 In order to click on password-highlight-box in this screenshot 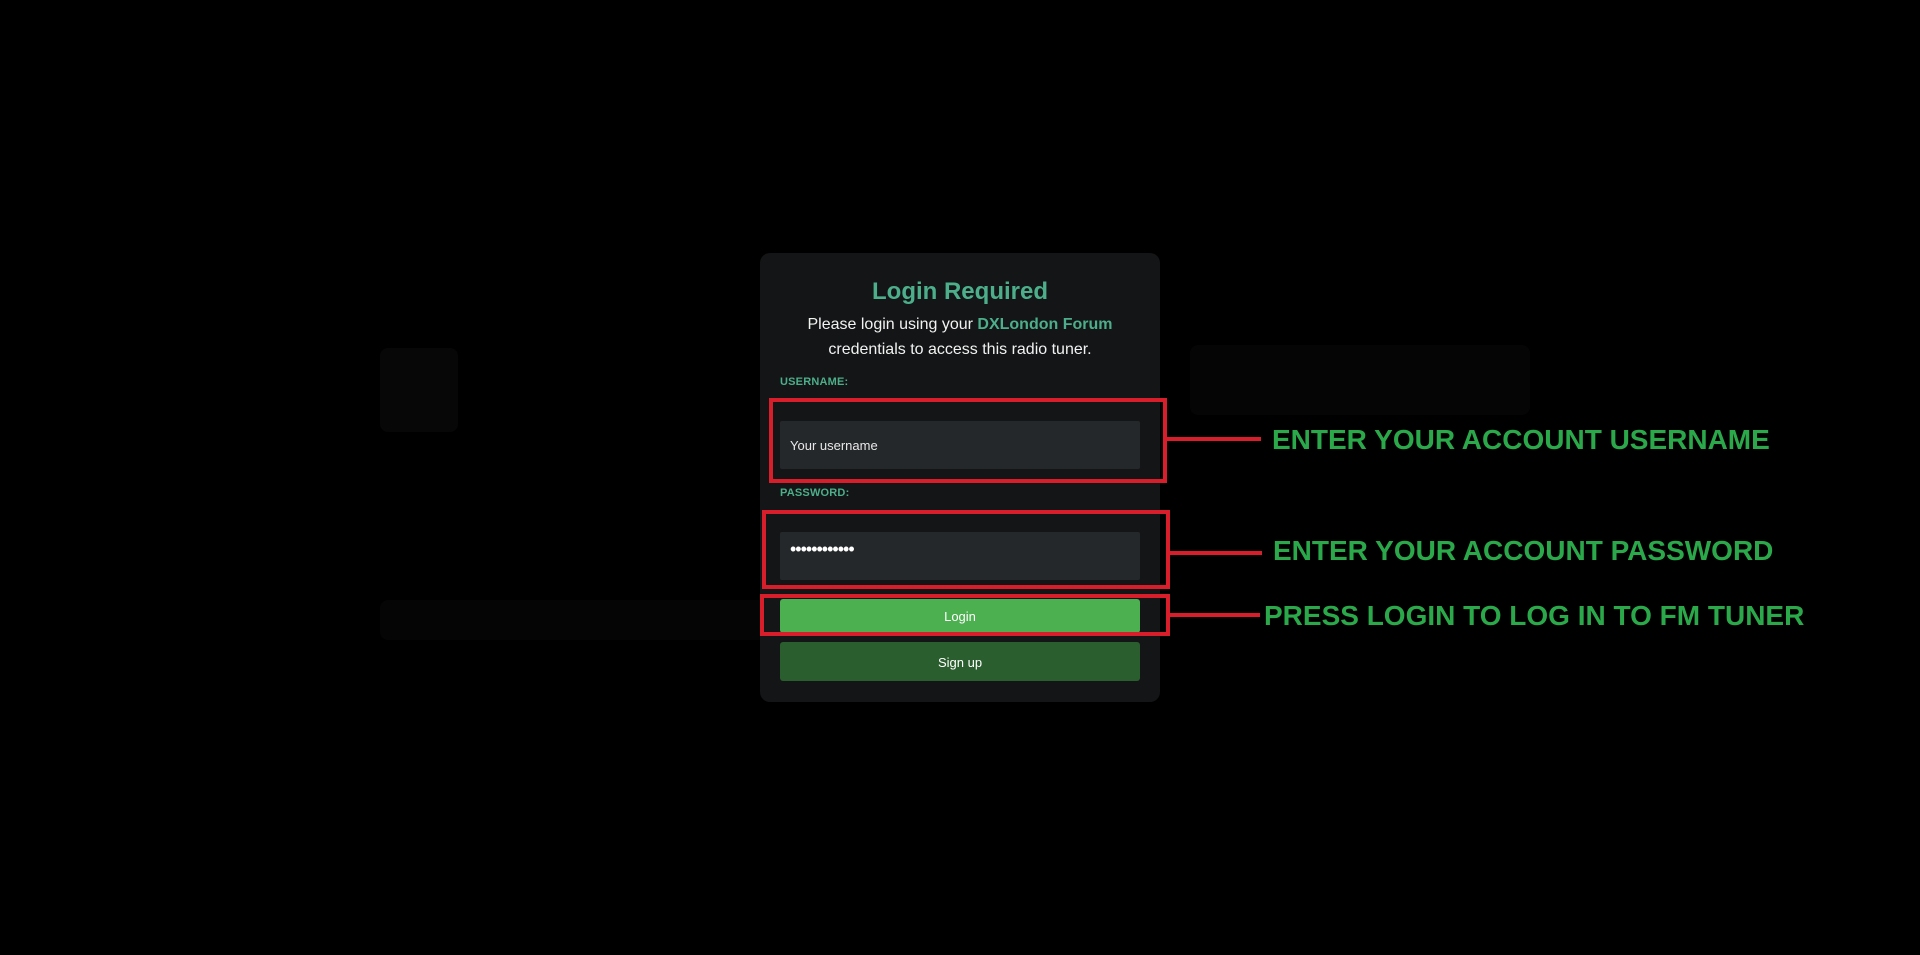, I will do `click(966, 549)`.